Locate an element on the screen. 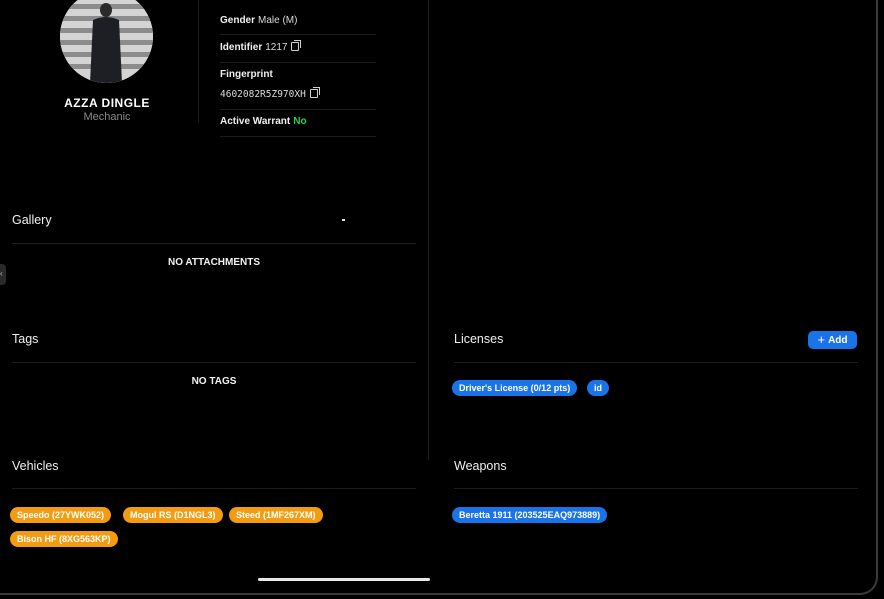 Image resolution: width=884 pixels, height=599 pixels. identifier-value: 1217 is located at coordinates (276, 47).